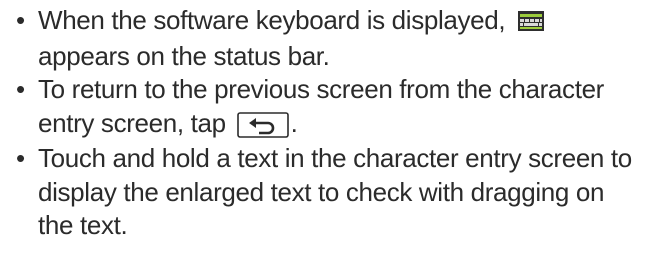 The image size is (652, 264). What do you see at coordinates (528, 23) in the screenshot?
I see `keyboard-icon` at bounding box center [528, 23].